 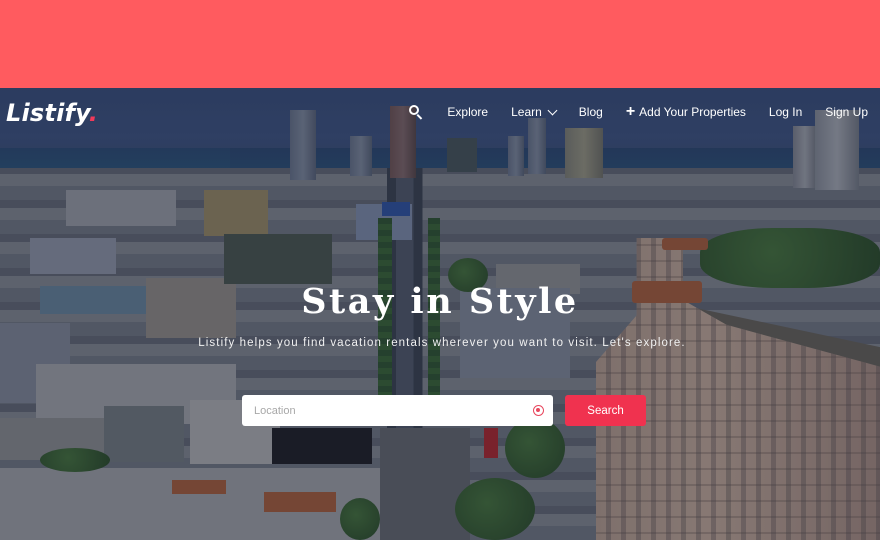 I want to click on logo: Listify., so click(x=52, y=113).